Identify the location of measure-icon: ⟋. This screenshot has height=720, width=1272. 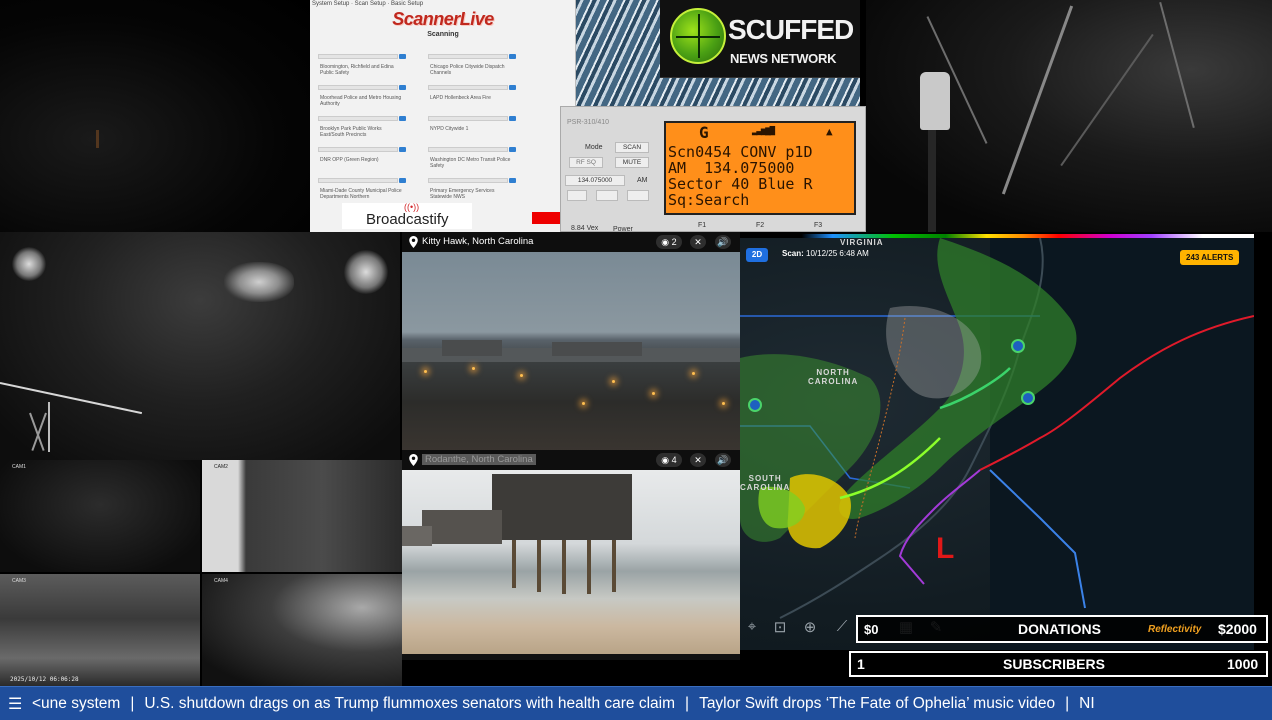
(842, 626).